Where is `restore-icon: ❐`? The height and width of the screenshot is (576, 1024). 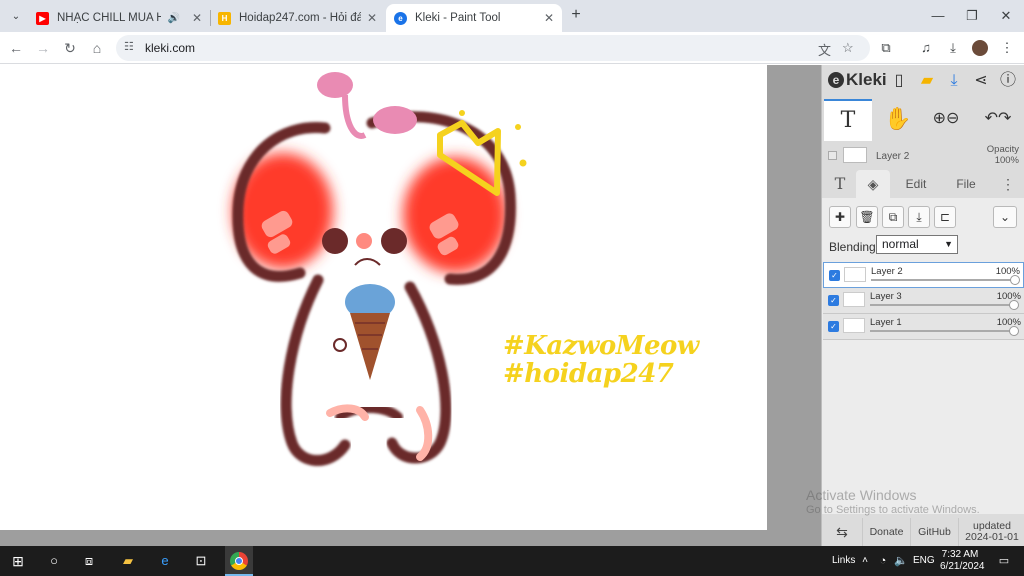
restore-icon: ❐ is located at coordinates (972, 16).